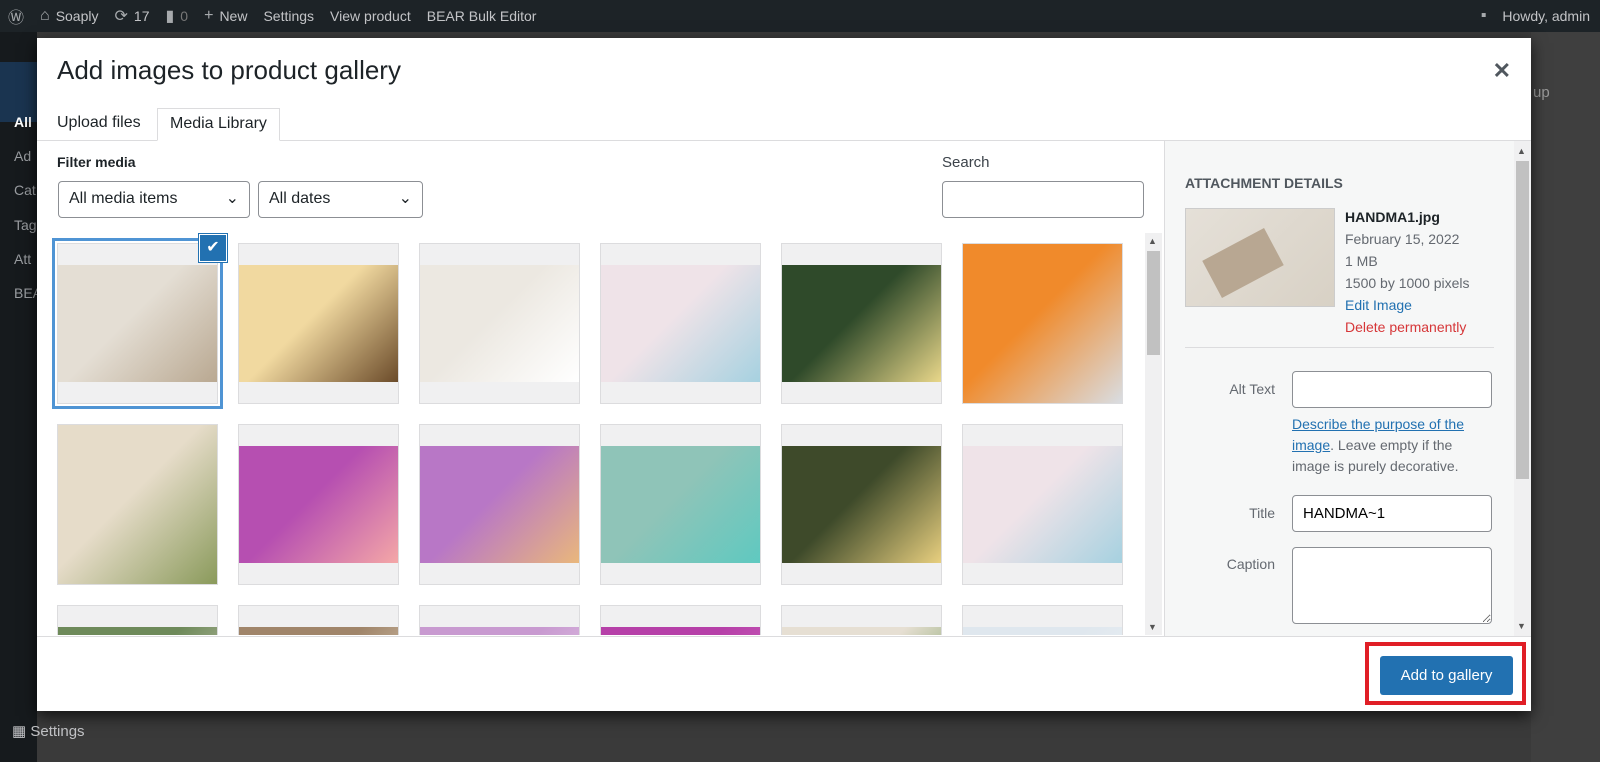 The width and height of the screenshot is (1600, 762). Describe the element at coordinates (218, 124) in the screenshot. I see `tab-media-library: Media Library` at that location.